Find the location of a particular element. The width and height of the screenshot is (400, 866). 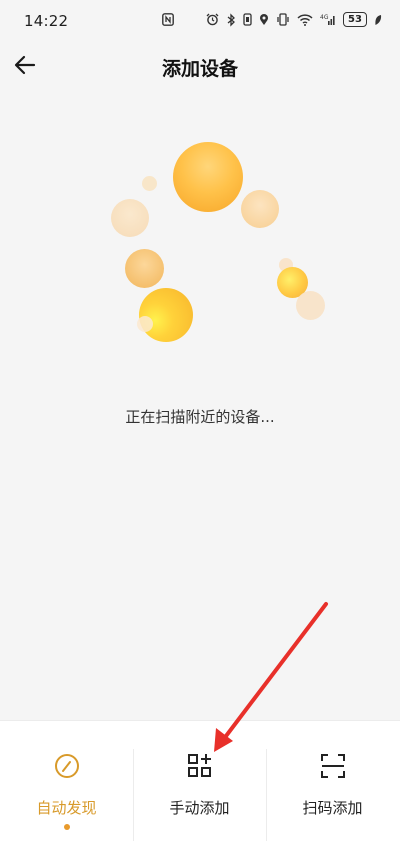

active-indicator-dot is located at coordinates (66, 827).